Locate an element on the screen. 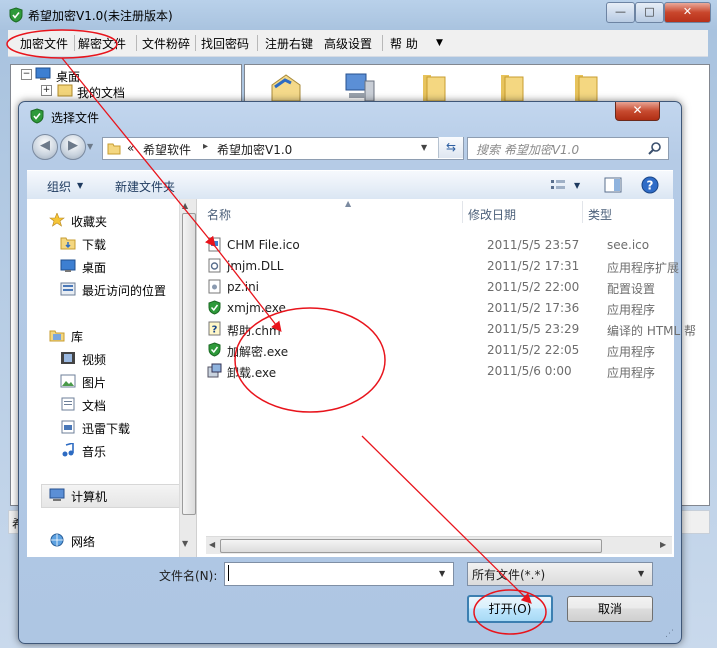 This screenshot has height=648, width=717. nav-recent-places: 最近访问的位置 is located at coordinates (124, 290).